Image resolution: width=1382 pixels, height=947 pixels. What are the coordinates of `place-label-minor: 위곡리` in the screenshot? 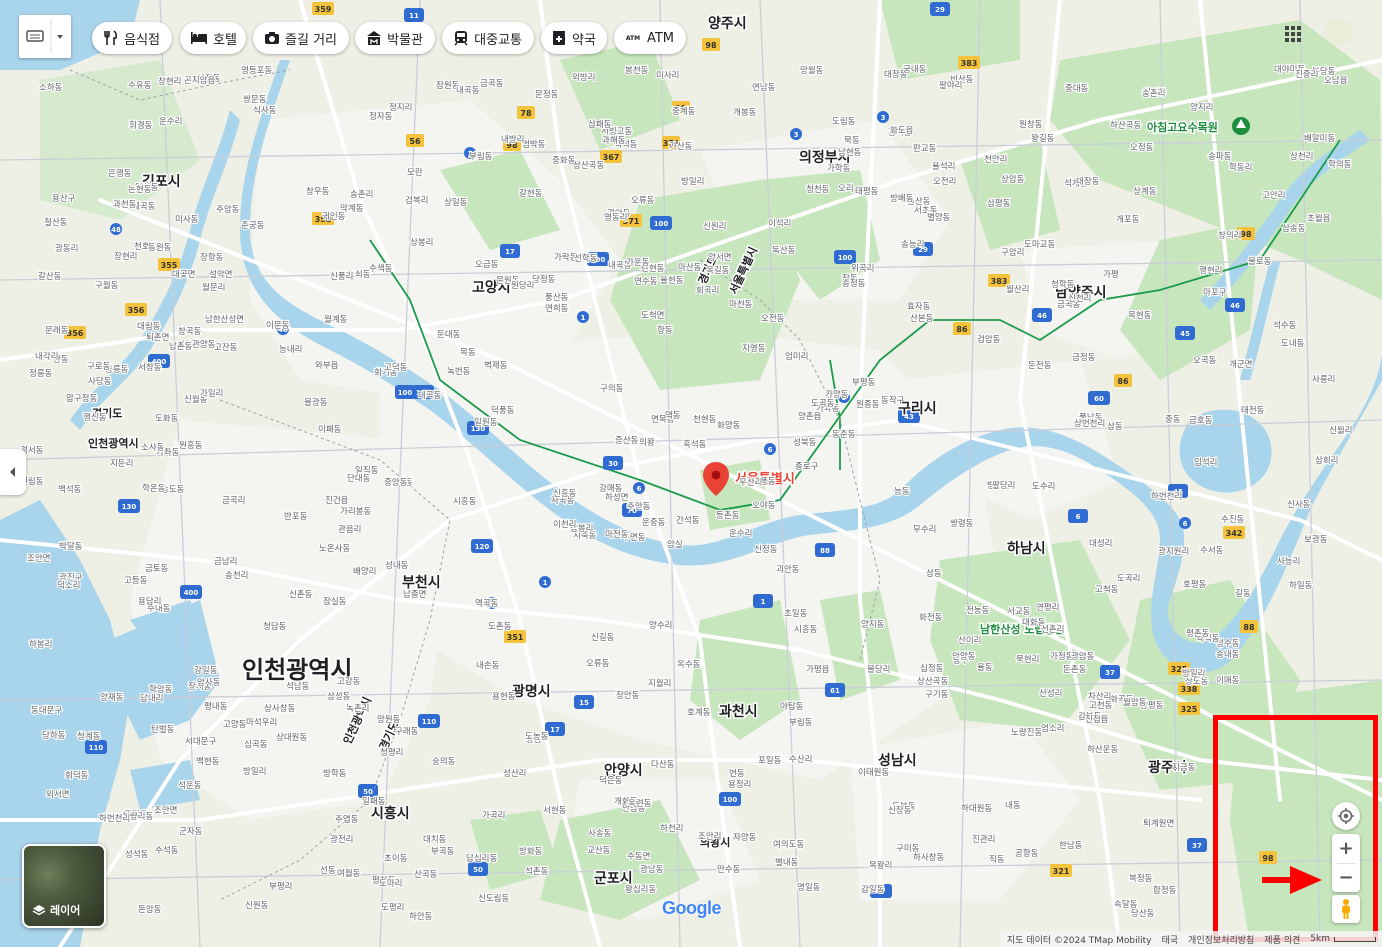 It's located at (863, 269).